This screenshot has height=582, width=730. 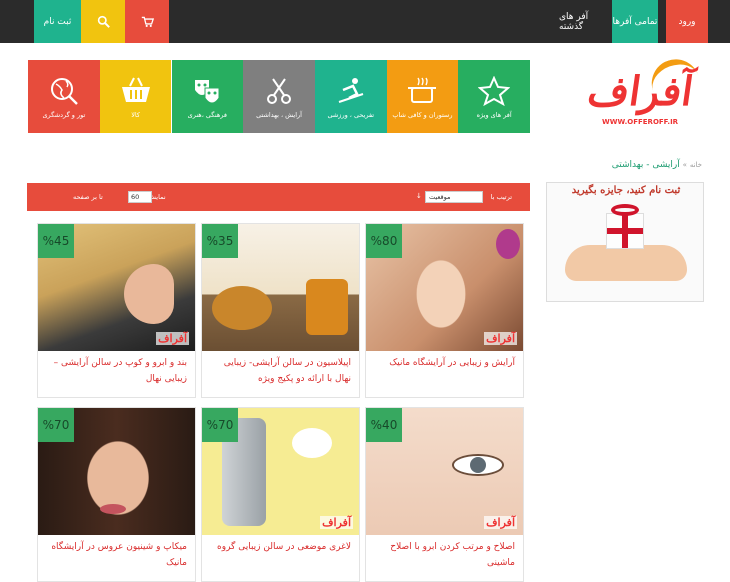 I want to click on category-beauty: آرایش ، بهداشتی, so click(x=279, y=96).